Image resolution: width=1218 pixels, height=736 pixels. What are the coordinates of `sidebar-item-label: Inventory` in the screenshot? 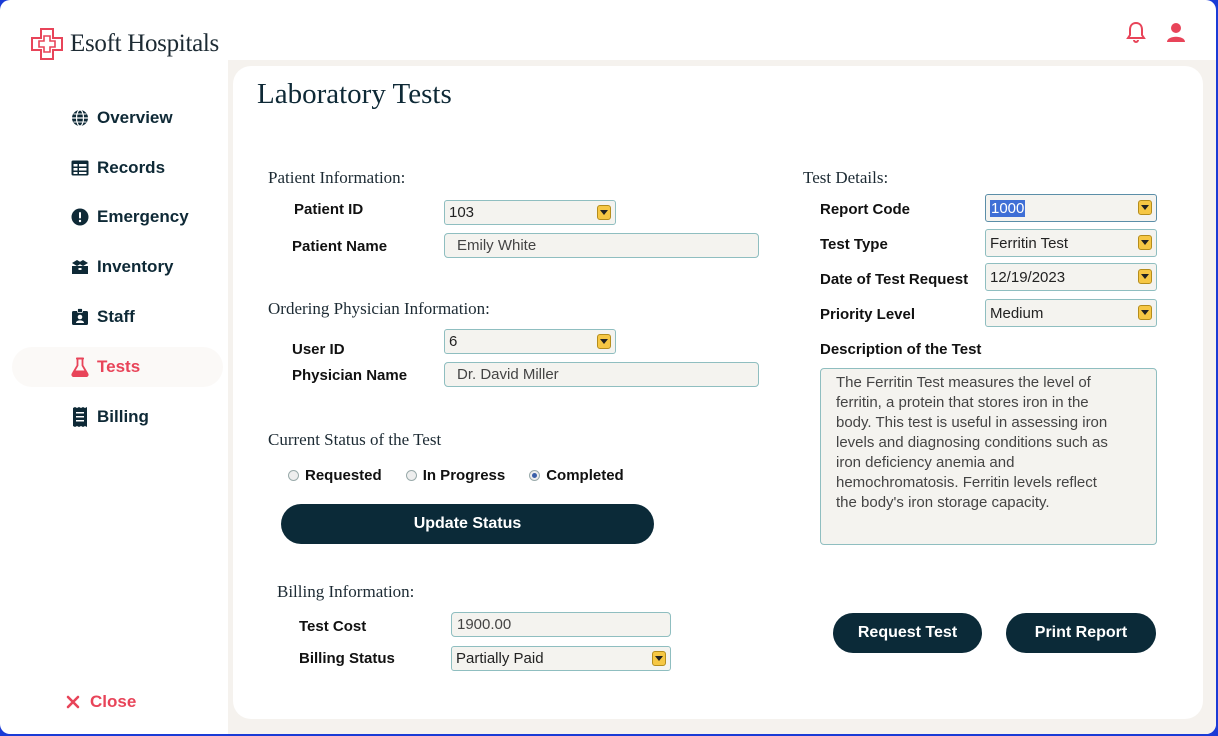 It's located at (135, 266).